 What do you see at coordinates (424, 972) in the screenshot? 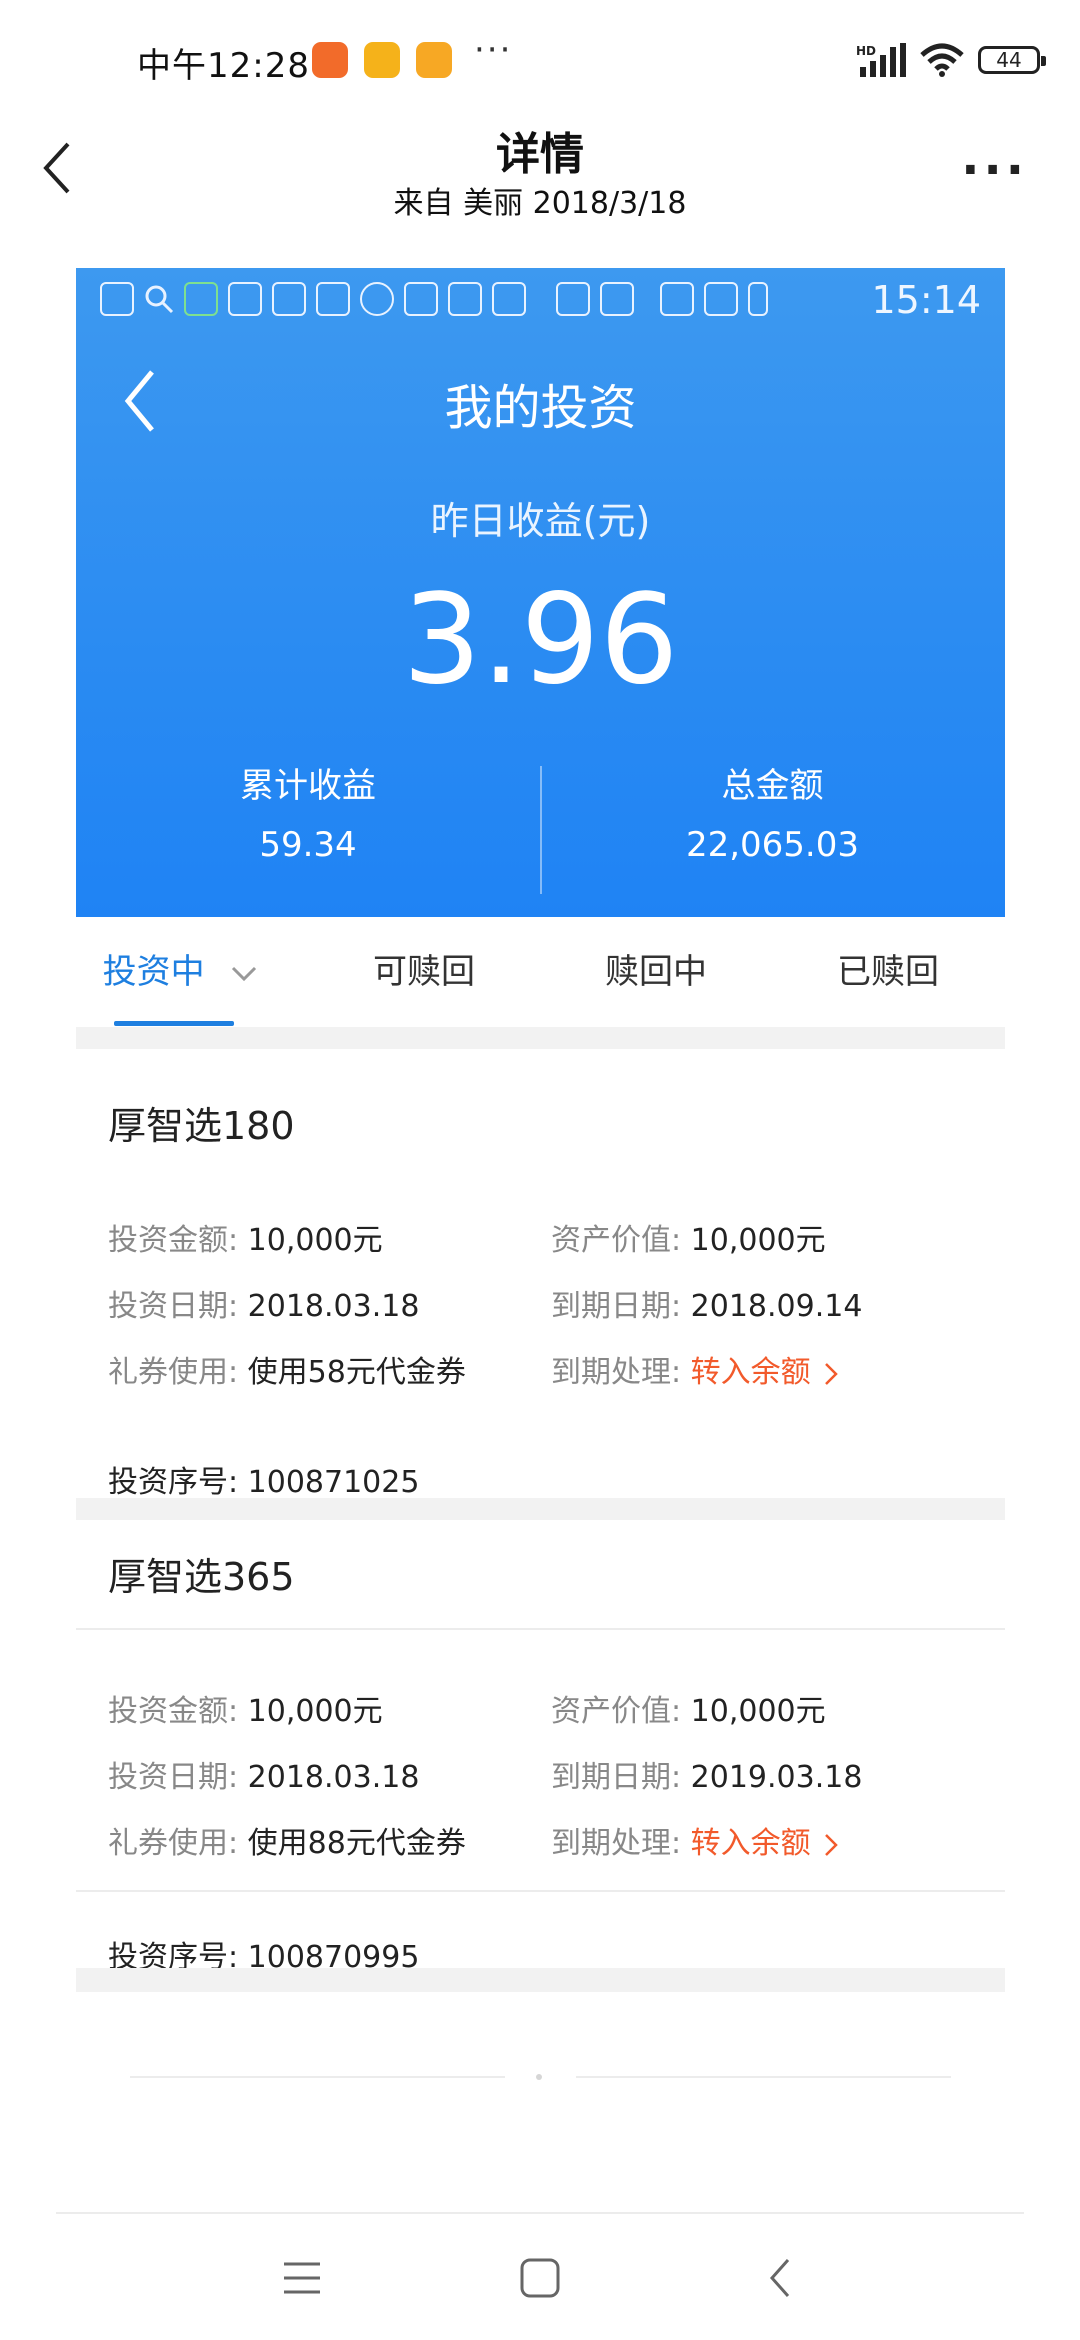
I see `tab-redeemable: 可赎回` at bounding box center [424, 972].